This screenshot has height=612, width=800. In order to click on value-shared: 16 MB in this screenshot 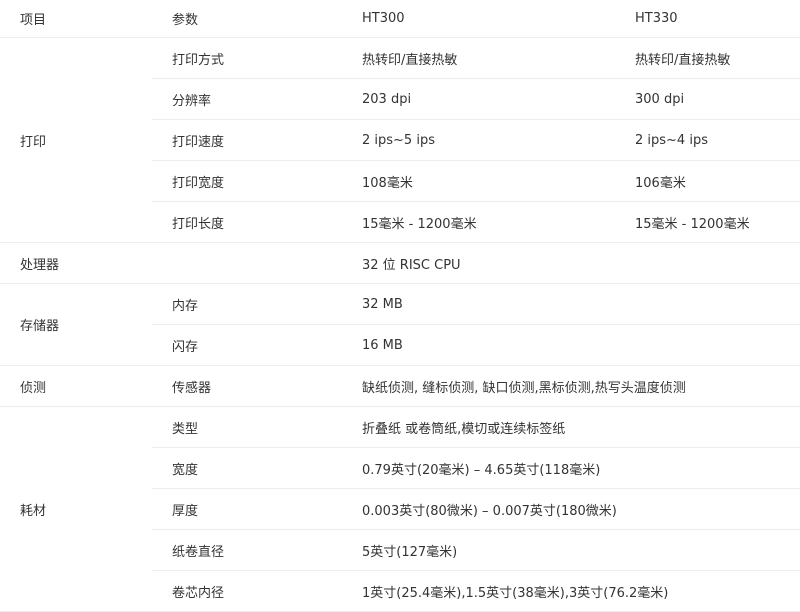, I will do `click(571, 345)`.